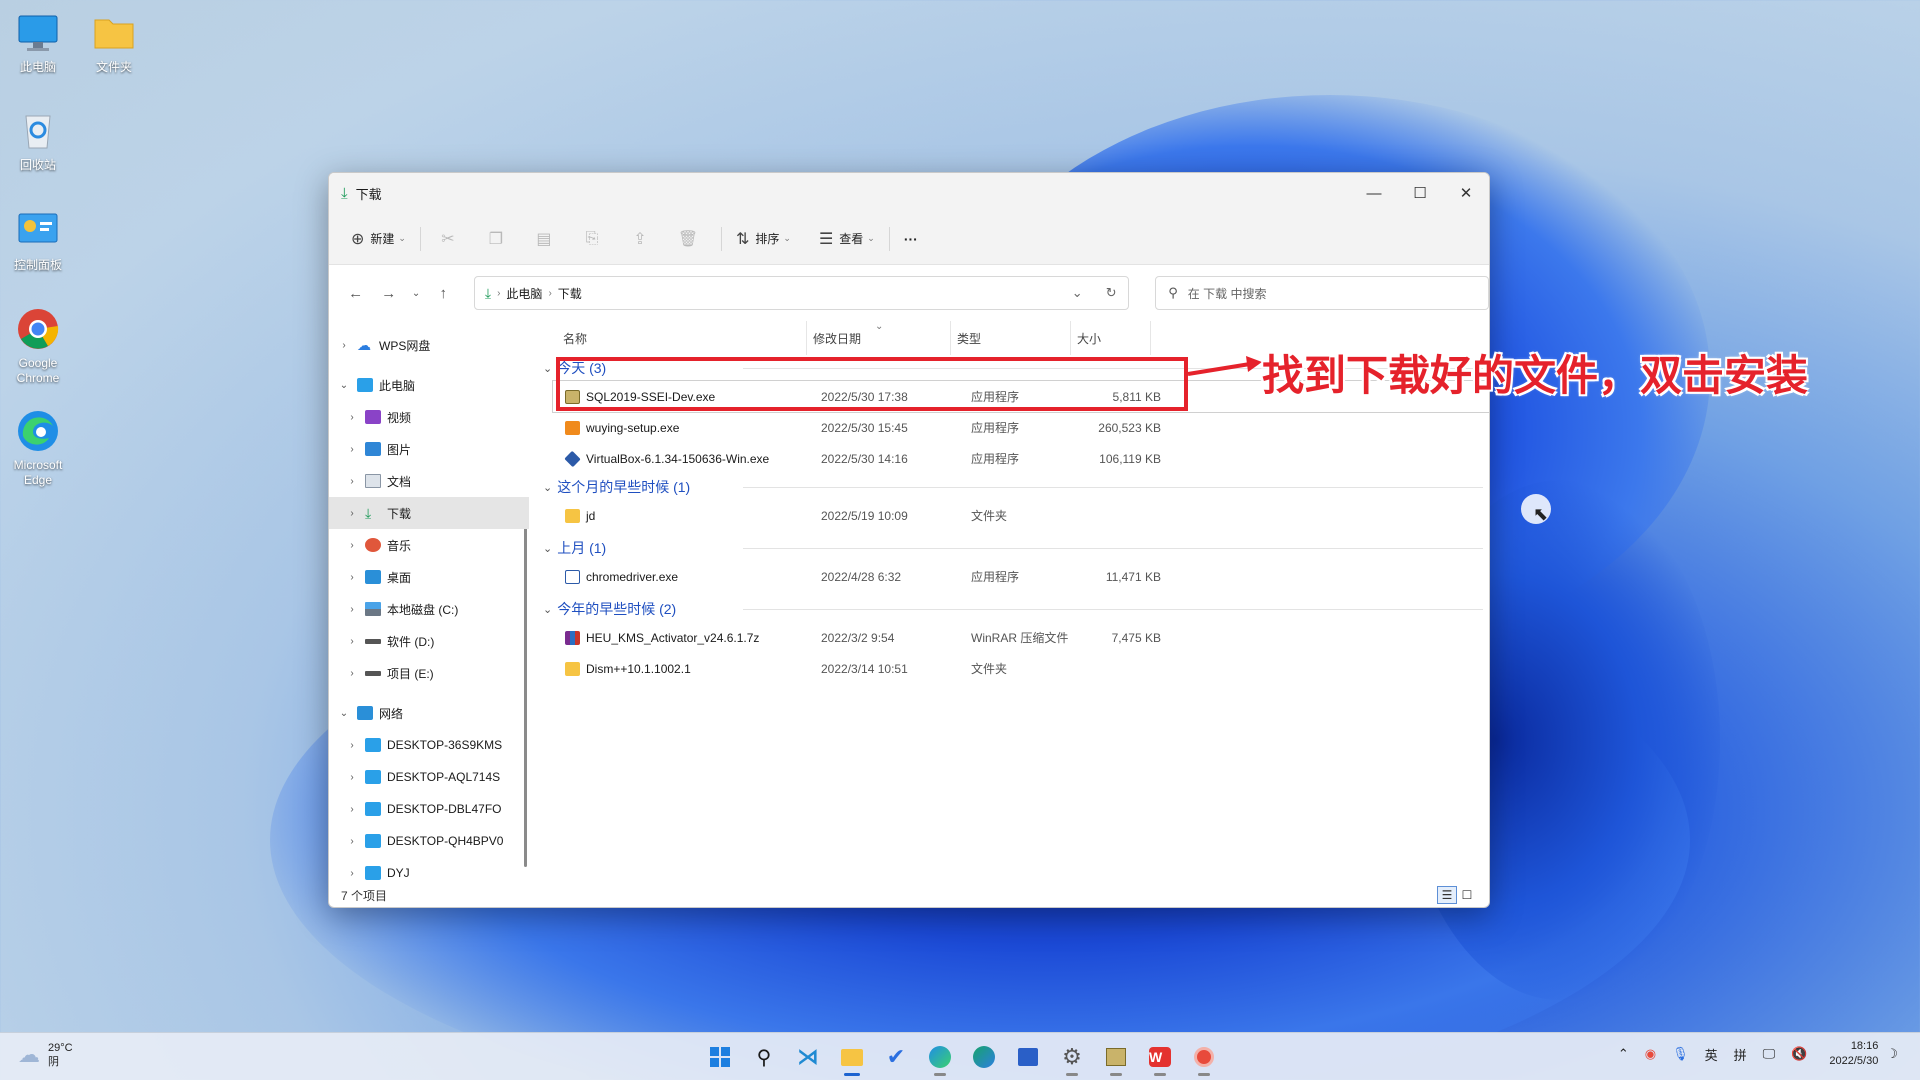 The width and height of the screenshot is (1920, 1080). Describe the element at coordinates (429, 545) in the screenshot. I see `sidebar-item-music: › 音乐` at that location.